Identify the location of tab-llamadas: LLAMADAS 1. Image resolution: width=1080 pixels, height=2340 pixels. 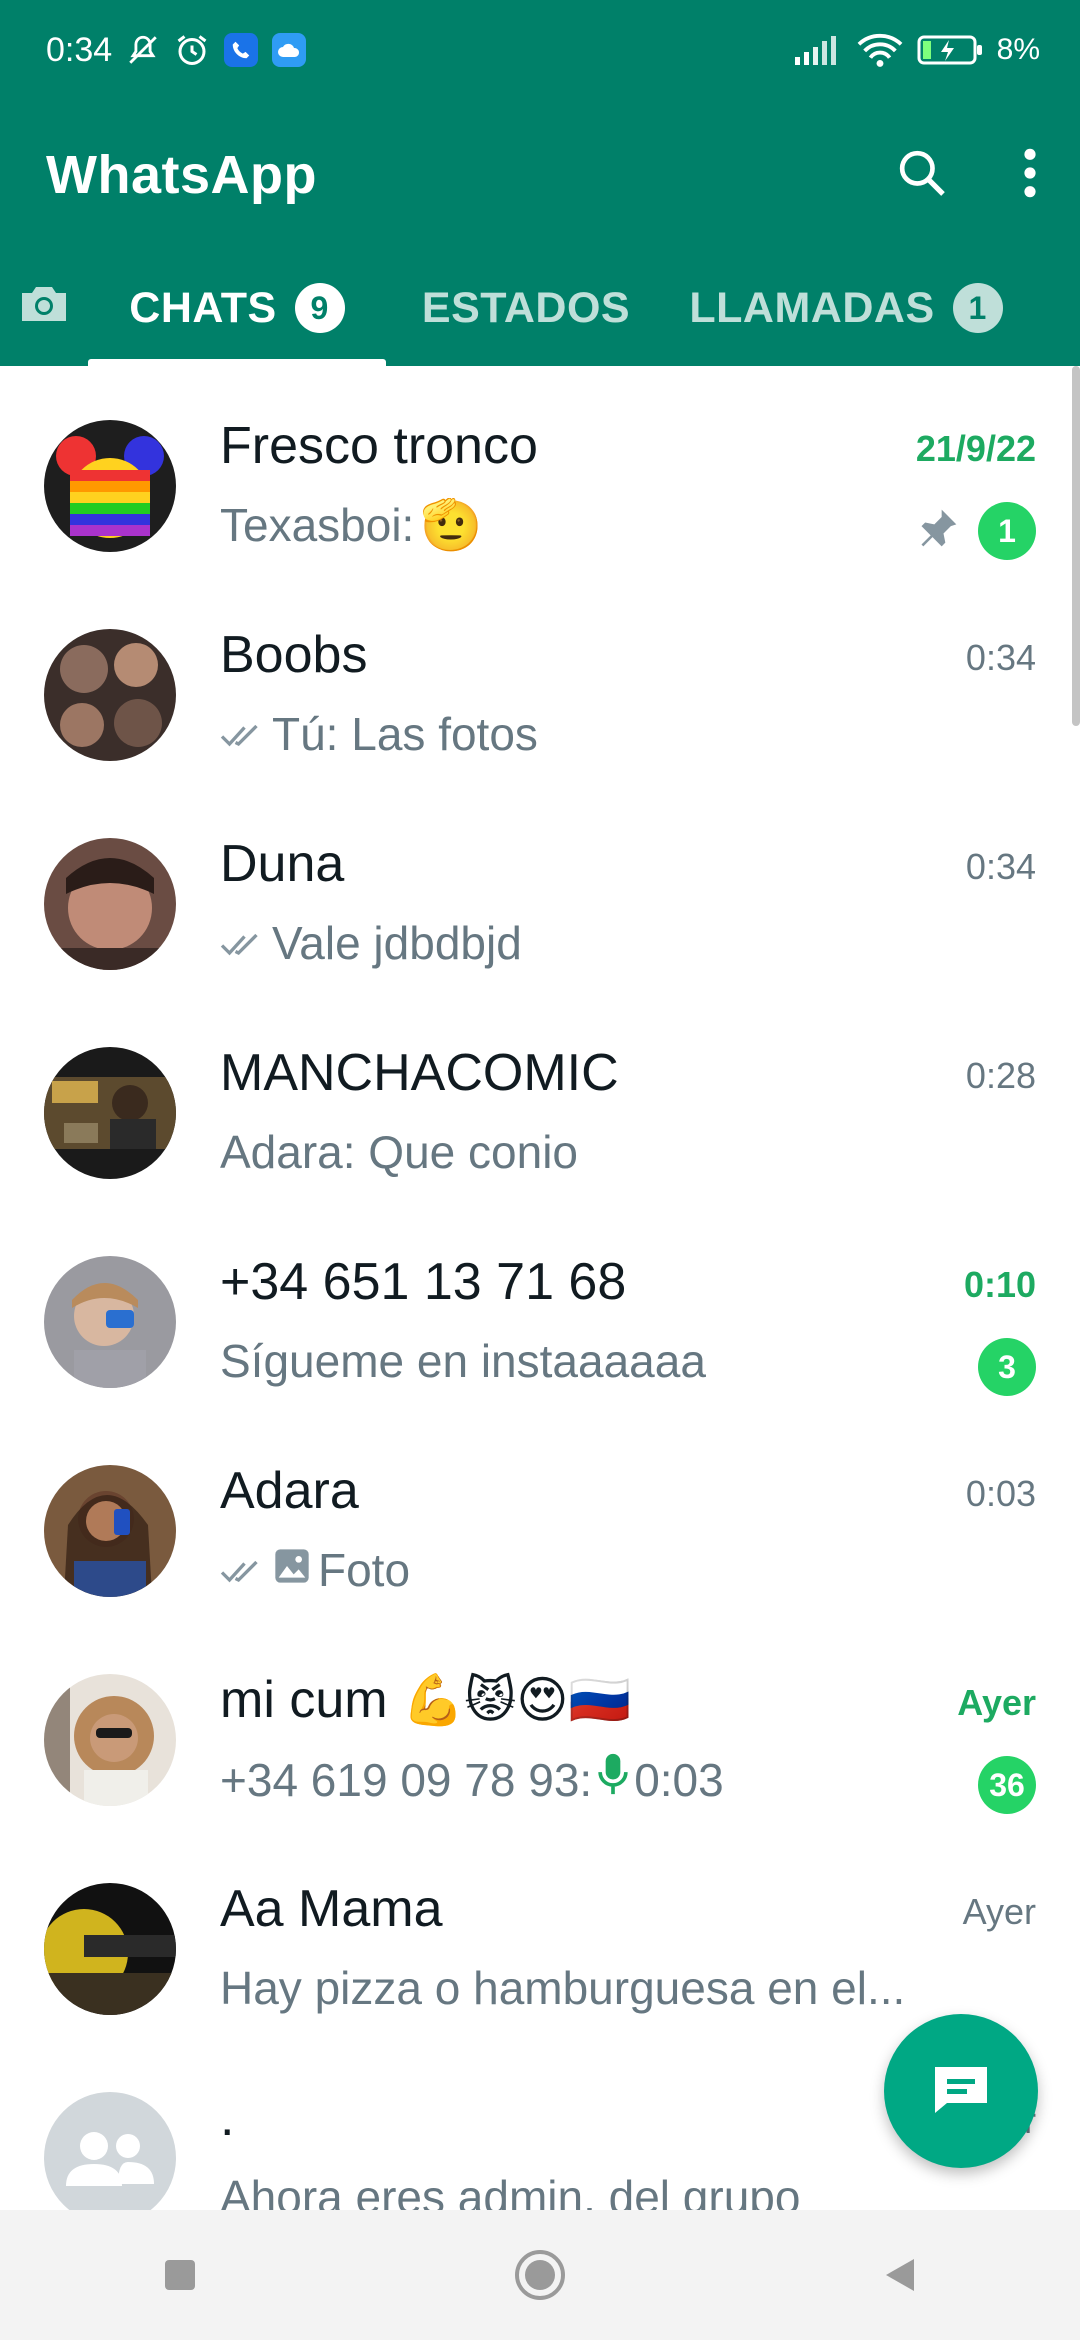
(846, 308).